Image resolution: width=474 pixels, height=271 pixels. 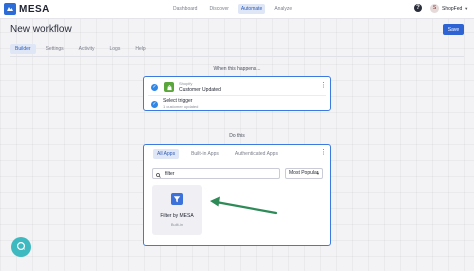 I want to click on tab-activity: Activity, so click(x=87, y=49).